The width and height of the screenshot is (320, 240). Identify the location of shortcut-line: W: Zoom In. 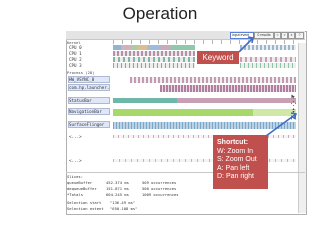
(235, 151).